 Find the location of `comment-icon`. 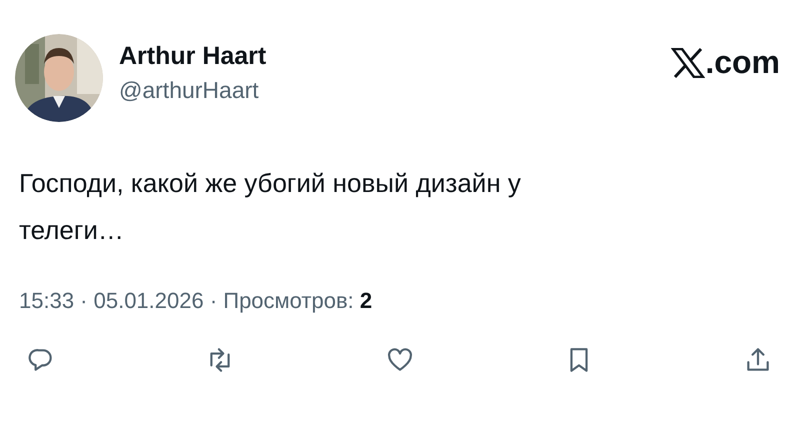

comment-icon is located at coordinates (41, 360).